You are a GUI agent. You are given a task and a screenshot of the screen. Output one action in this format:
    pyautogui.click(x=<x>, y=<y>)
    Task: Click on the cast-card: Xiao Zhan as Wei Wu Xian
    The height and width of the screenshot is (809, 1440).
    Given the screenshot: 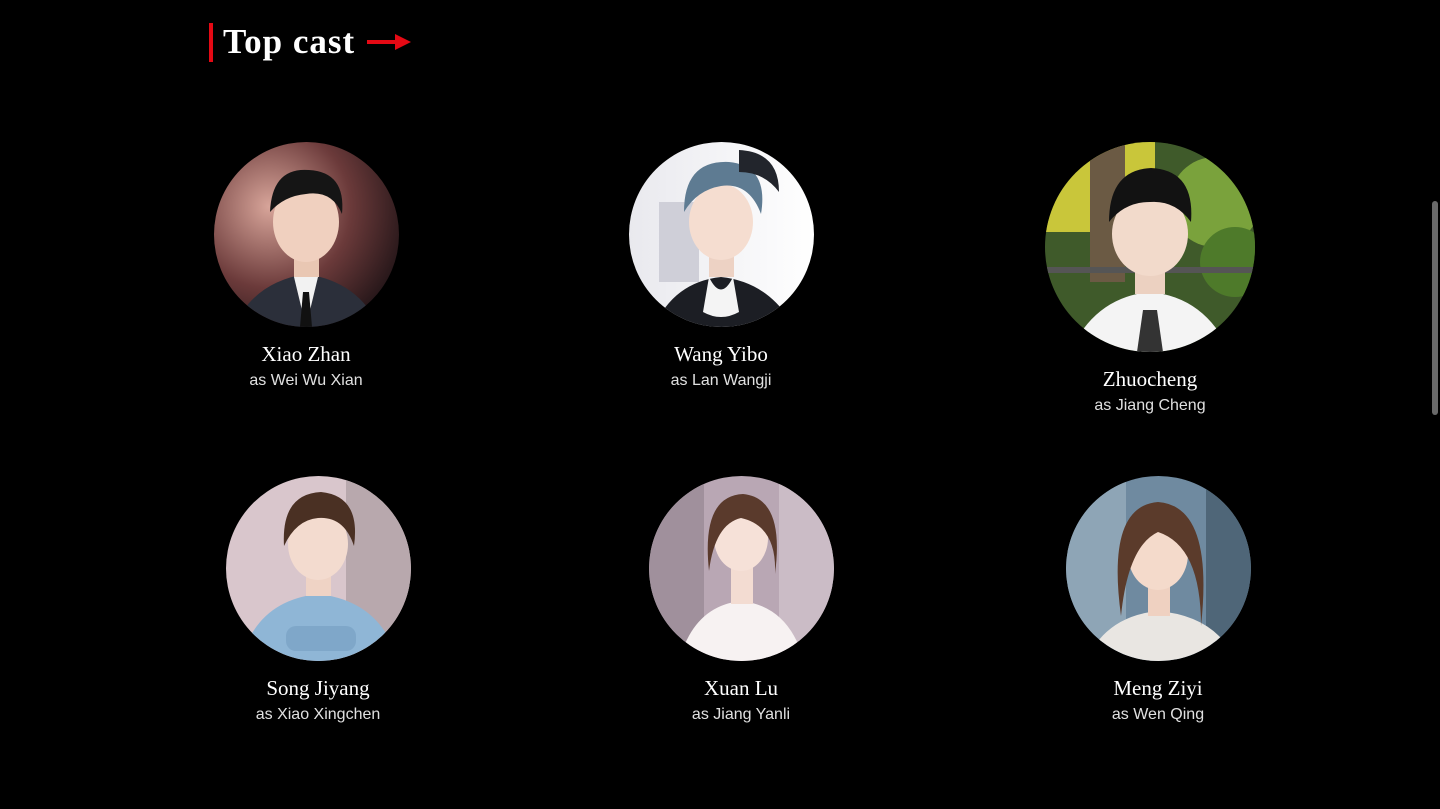 What is the action you would take?
    pyautogui.click(x=306, y=266)
    